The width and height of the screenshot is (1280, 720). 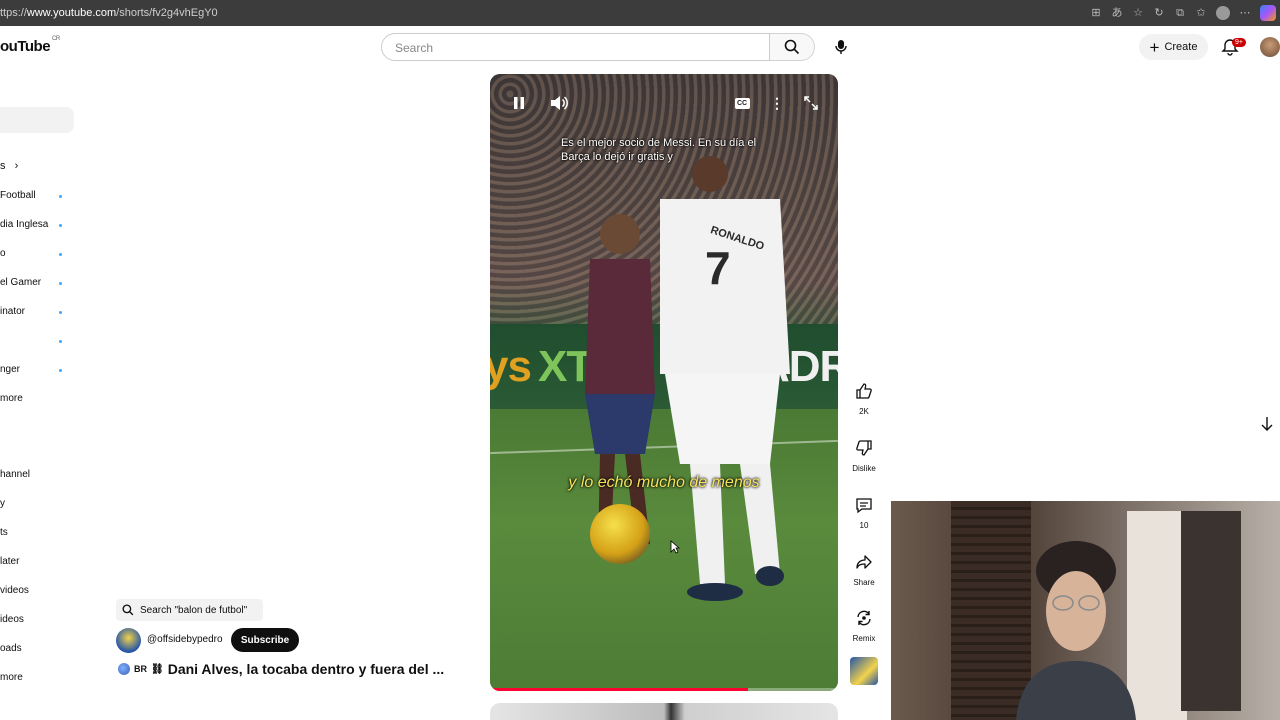 I want to click on install-app-icon: ⊞, so click(x=1096, y=13).